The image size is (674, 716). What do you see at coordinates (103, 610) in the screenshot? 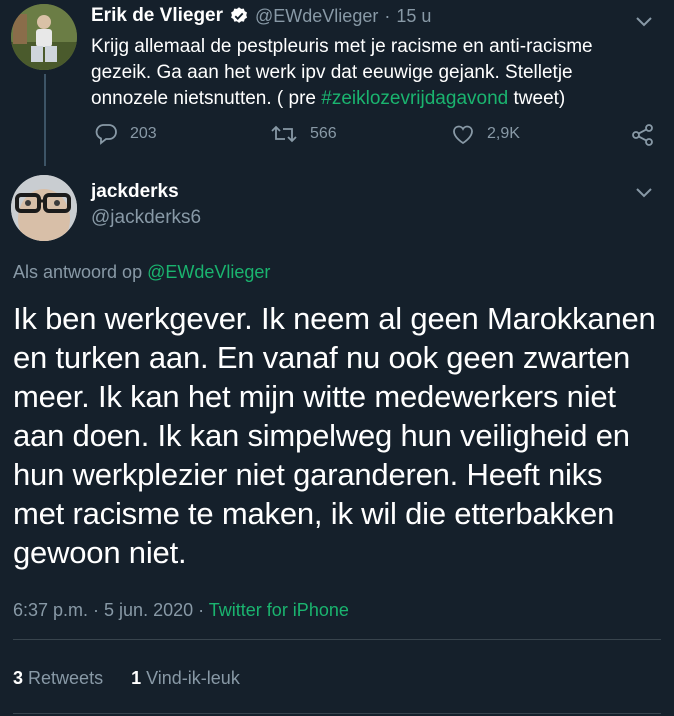
I see `tweet-timestamp: 6:37 p.m. · 5 jun. 2020` at bounding box center [103, 610].